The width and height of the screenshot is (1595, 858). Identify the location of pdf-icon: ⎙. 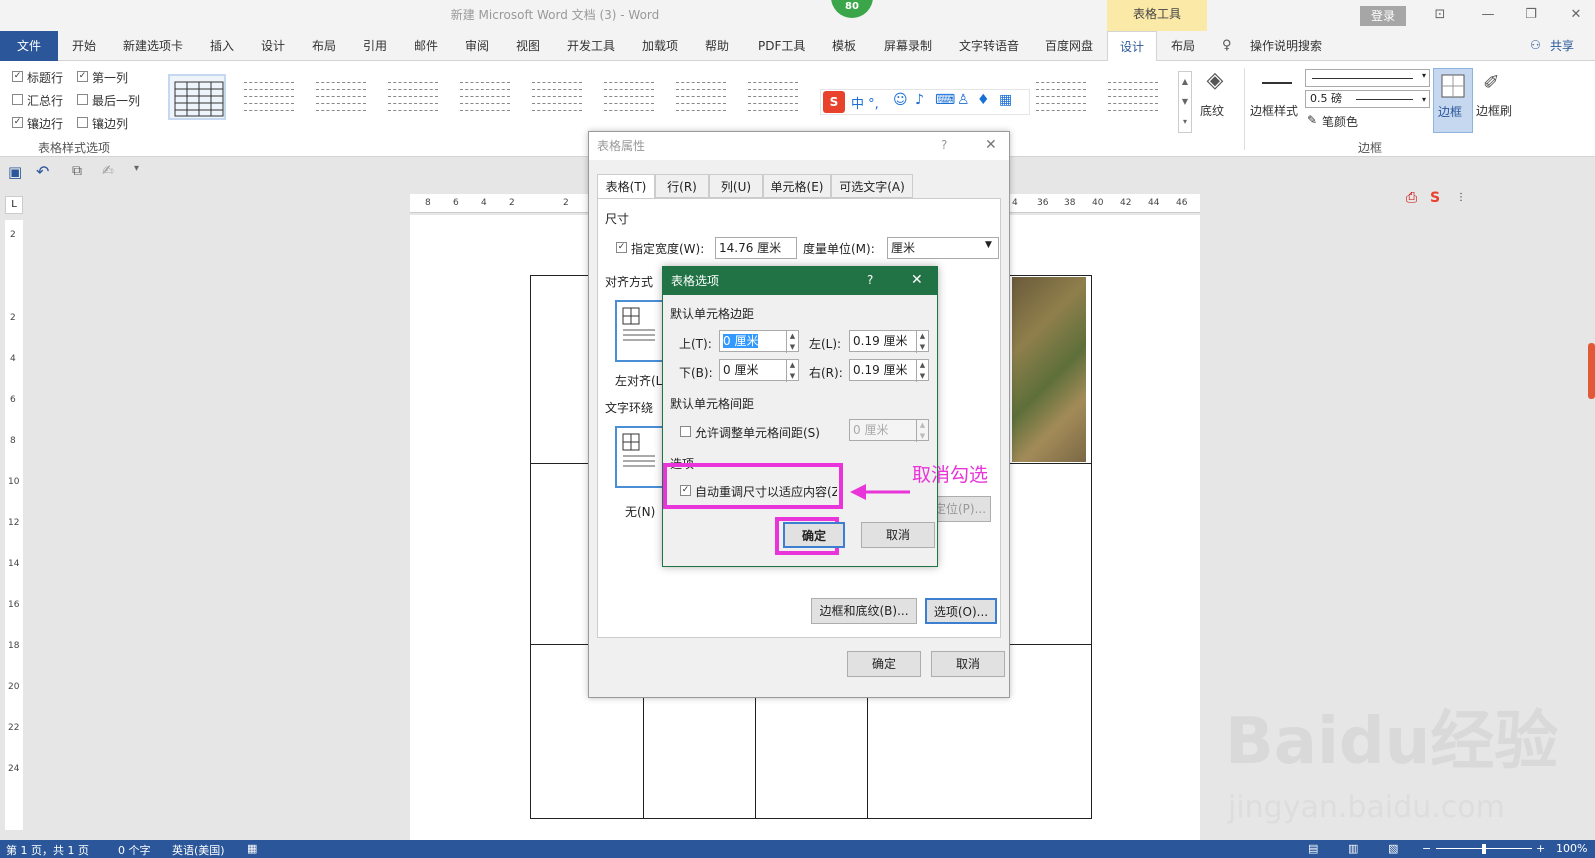
(1411, 198).